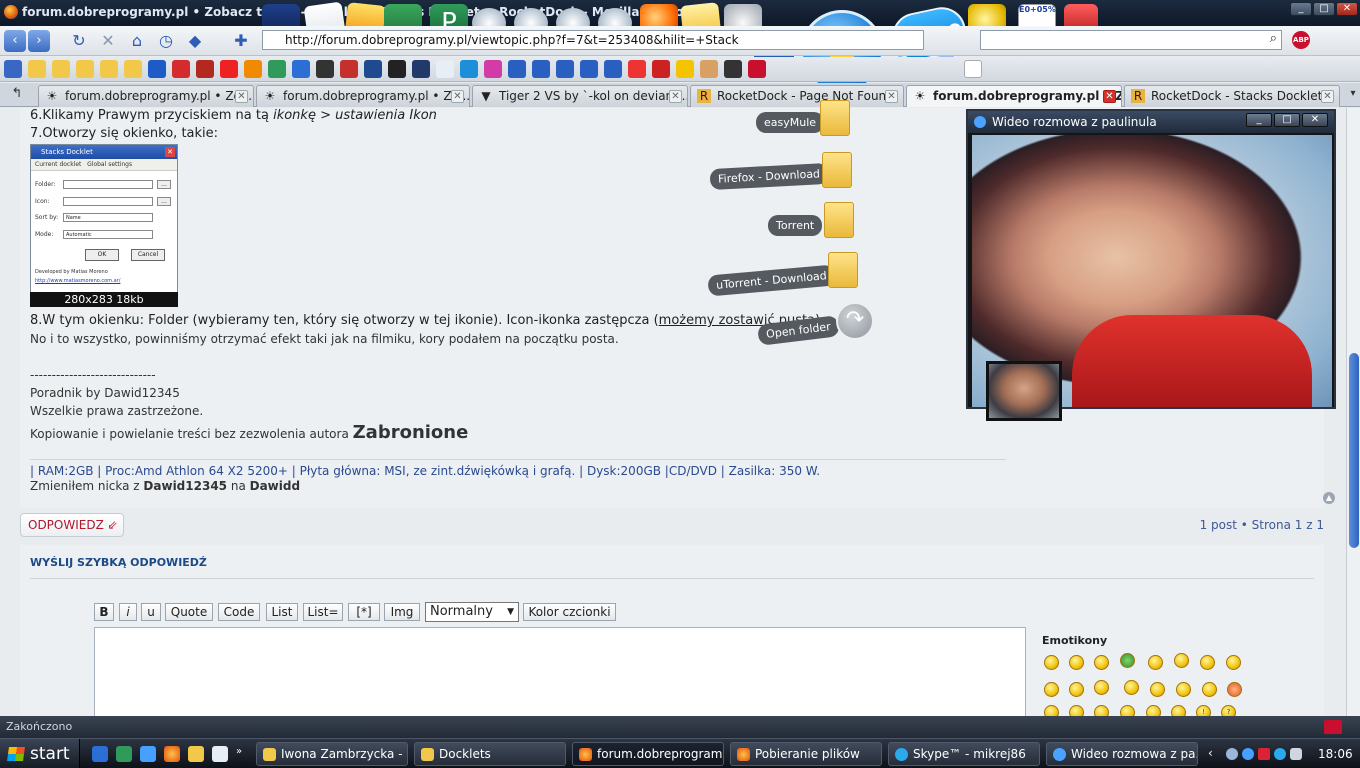 This screenshot has height=768, width=1360. What do you see at coordinates (146, 96) in the screenshot?
I see `tab-1: ☀ forum.dobreprogramy.pl • Zo... ✕` at bounding box center [146, 96].